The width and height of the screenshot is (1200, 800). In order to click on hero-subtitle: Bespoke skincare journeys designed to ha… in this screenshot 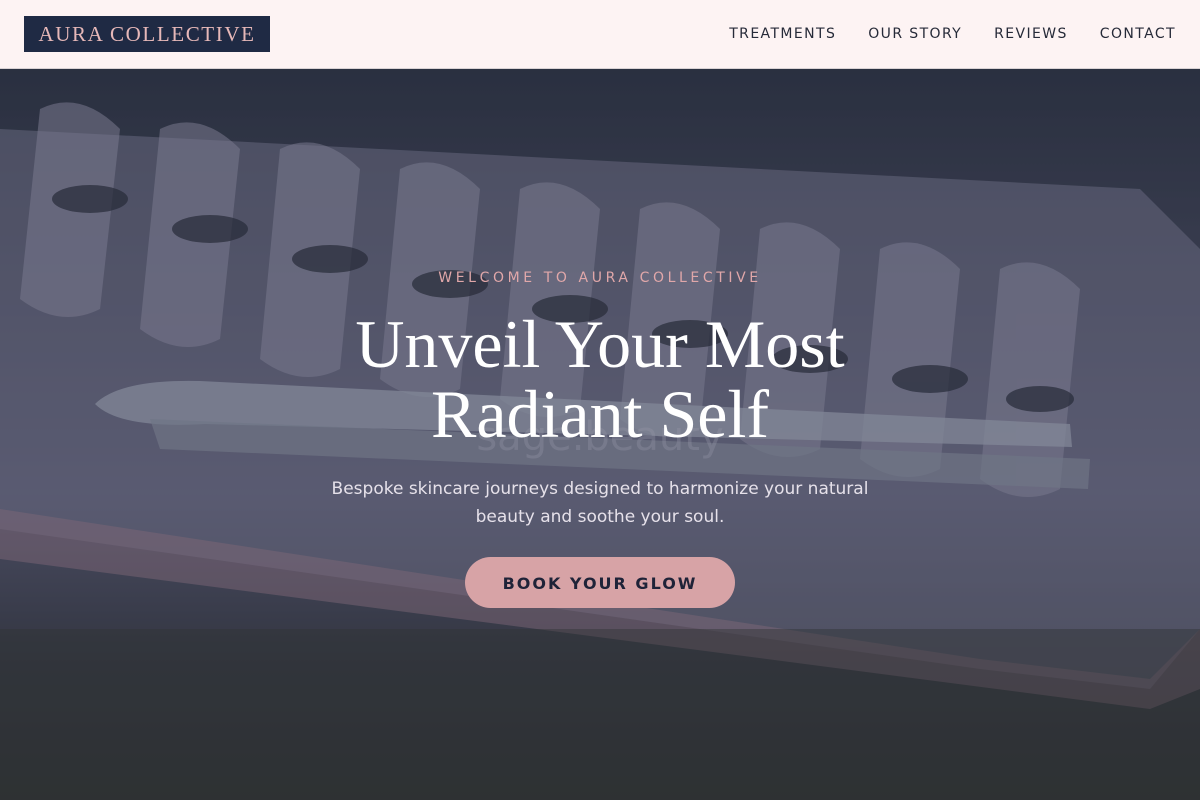, I will do `click(600, 503)`.